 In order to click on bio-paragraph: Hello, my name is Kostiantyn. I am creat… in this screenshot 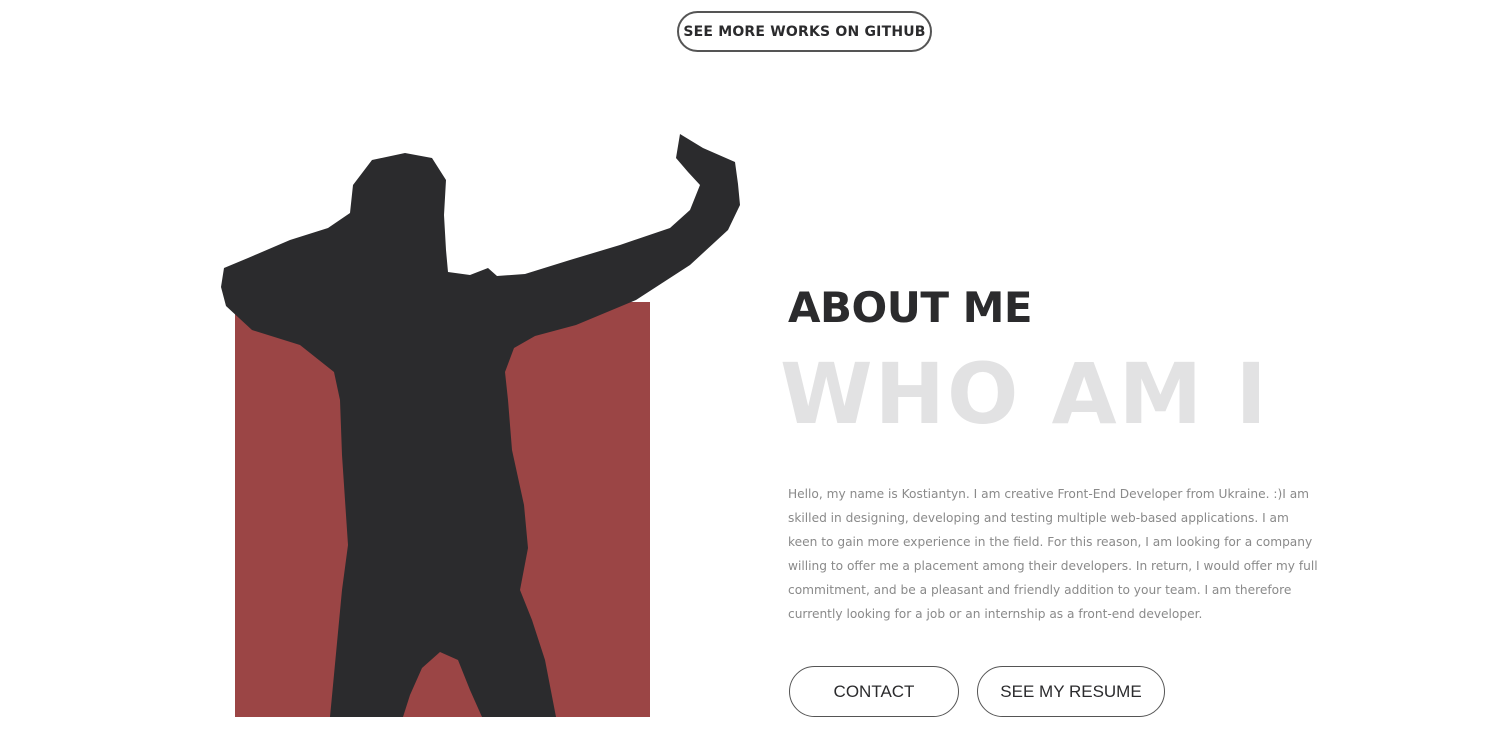, I will do `click(1053, 554)`.